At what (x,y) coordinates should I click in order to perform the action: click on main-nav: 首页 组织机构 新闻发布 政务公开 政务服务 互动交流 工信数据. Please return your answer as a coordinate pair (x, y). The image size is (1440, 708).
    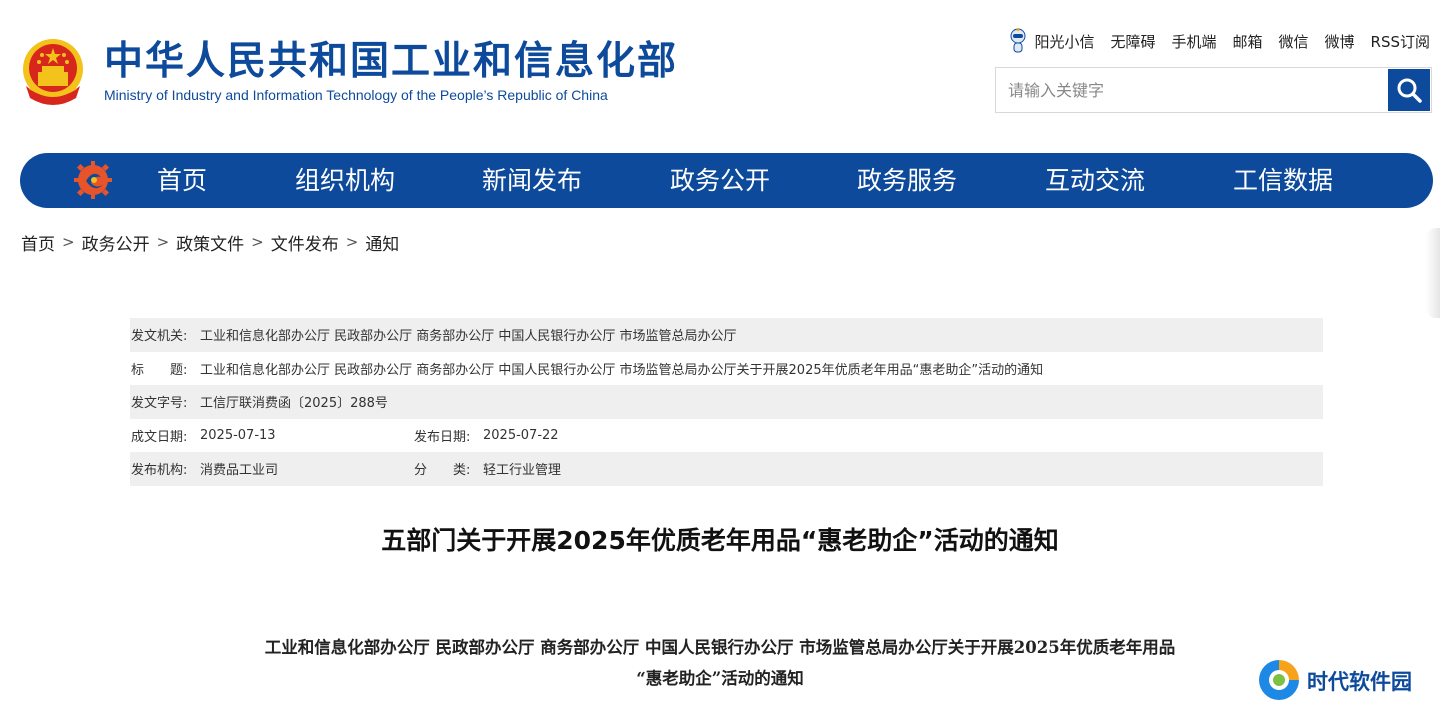
    Looking at the image, I should click on (726, 180).